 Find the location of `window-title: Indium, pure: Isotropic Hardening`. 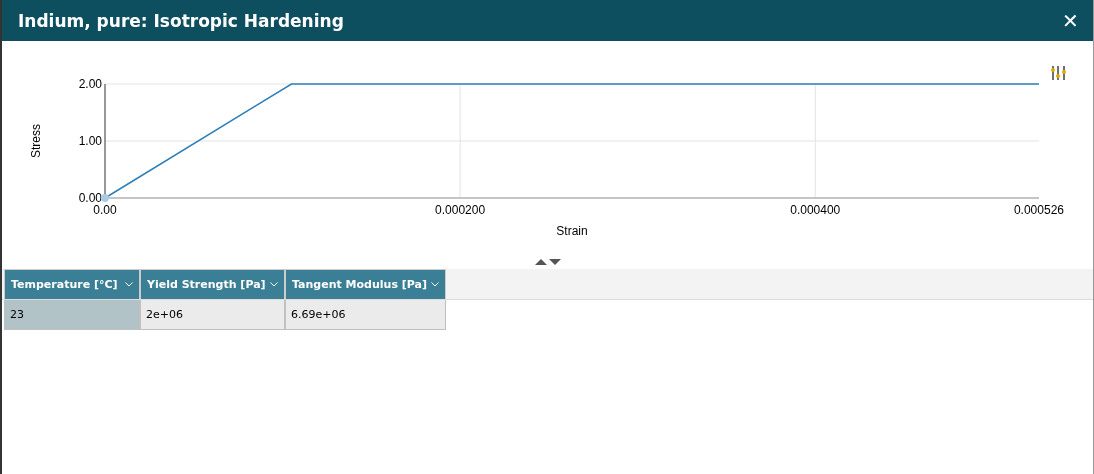

window-title: Indium, pure: Isotropic Hardening is located at coordinates (181, 20).